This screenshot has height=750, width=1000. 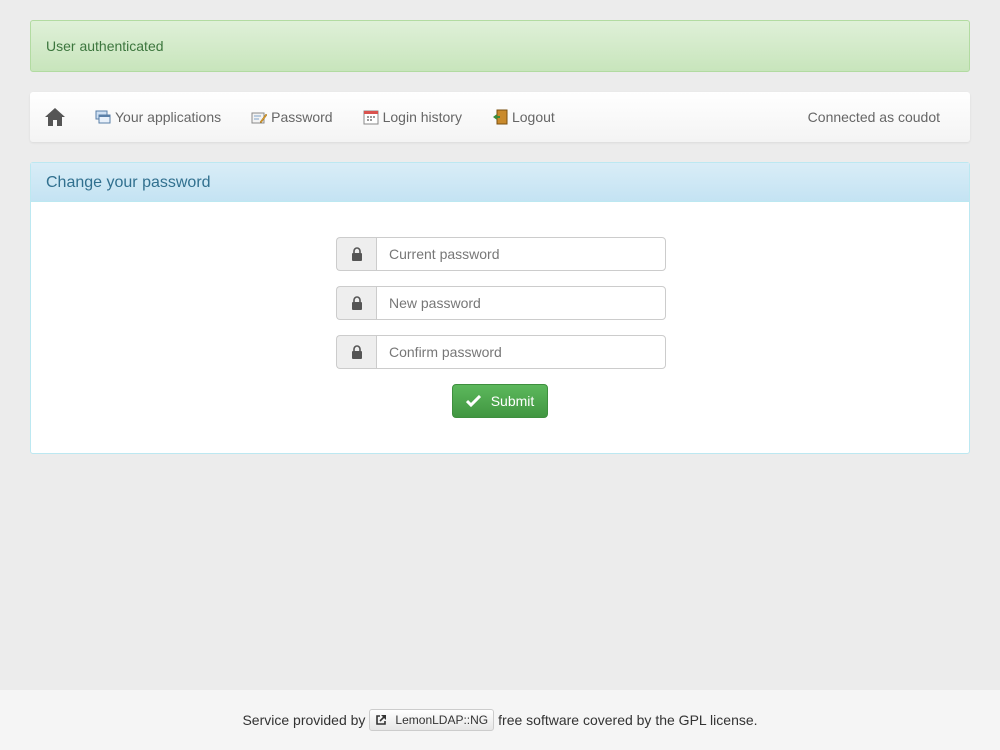 I want to click on external-link-icon, so click(x=381, y=720).